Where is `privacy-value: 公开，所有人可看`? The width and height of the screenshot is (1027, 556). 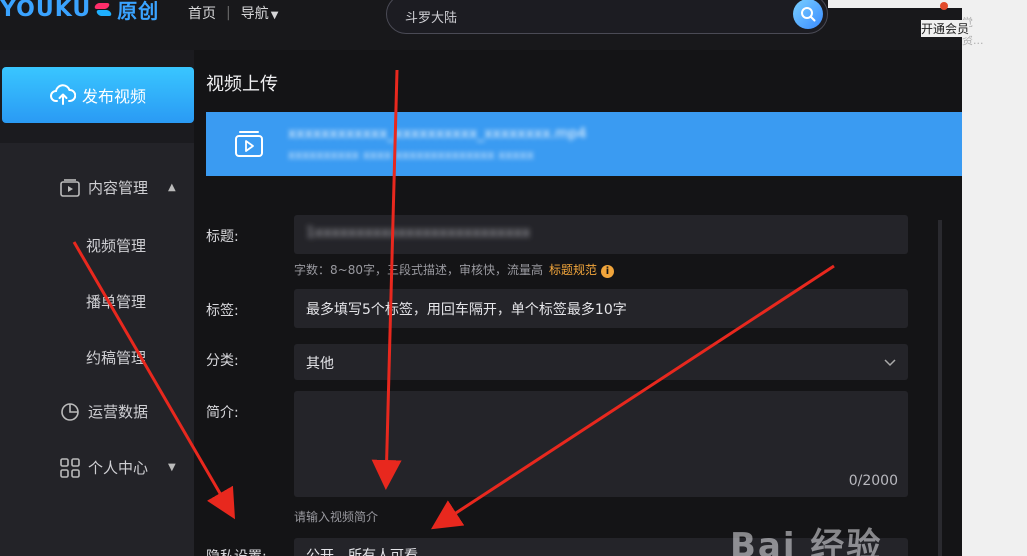 privacy-value: 公开，所有人可看 is located at coordinates (362, 552).